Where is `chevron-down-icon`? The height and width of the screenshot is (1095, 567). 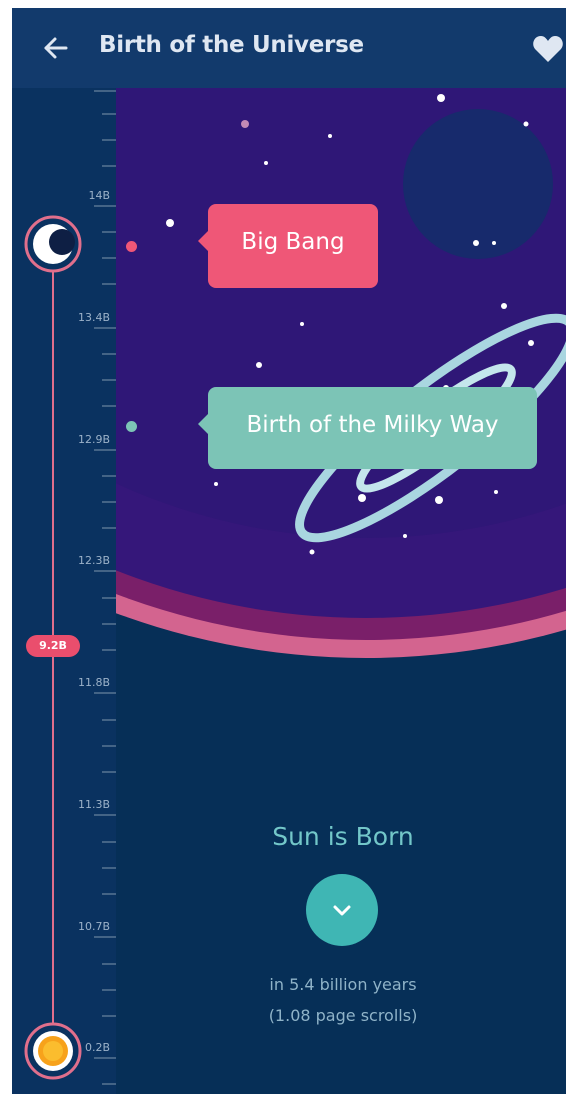 chevron-down-icon is located at coordinates (342, 910).